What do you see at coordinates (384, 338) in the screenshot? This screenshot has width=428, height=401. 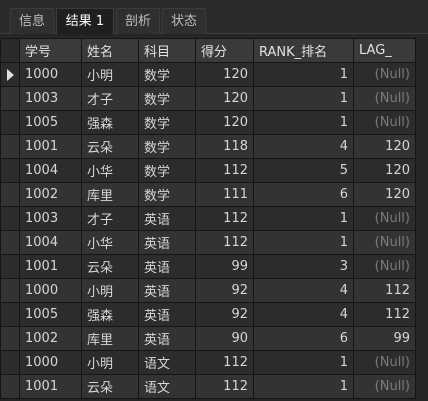 I see `lag-cell: 99` at bounding box center [384, 338].